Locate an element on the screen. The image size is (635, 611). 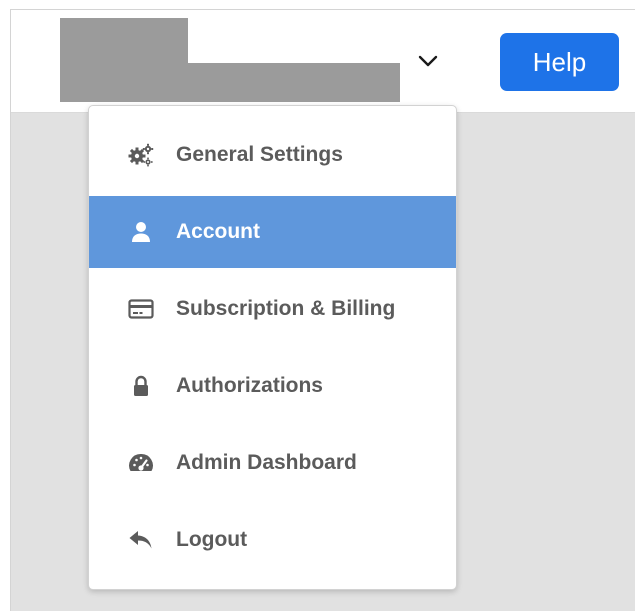
menu-item-authorizations: Authorizations is located at coordinates (272, 386).